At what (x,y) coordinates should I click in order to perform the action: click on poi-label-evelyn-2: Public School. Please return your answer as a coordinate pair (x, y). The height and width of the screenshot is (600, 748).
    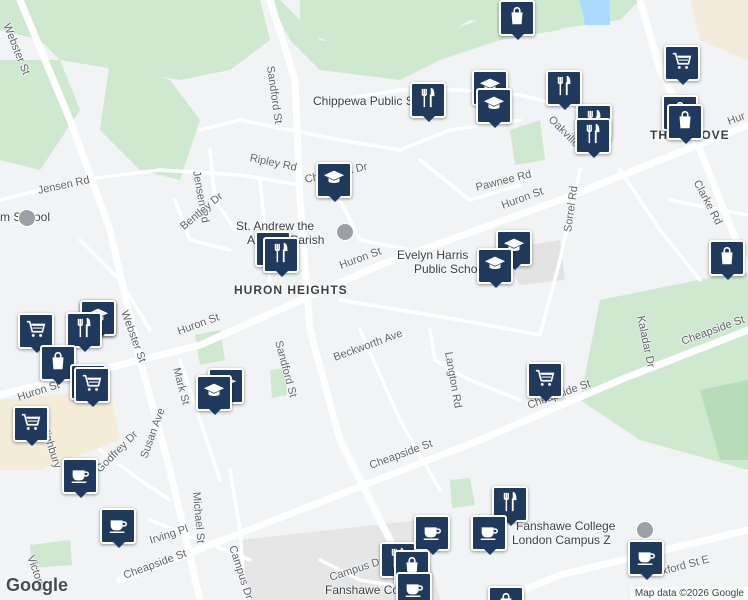
    Looking at the image, I should click on (450, 269).